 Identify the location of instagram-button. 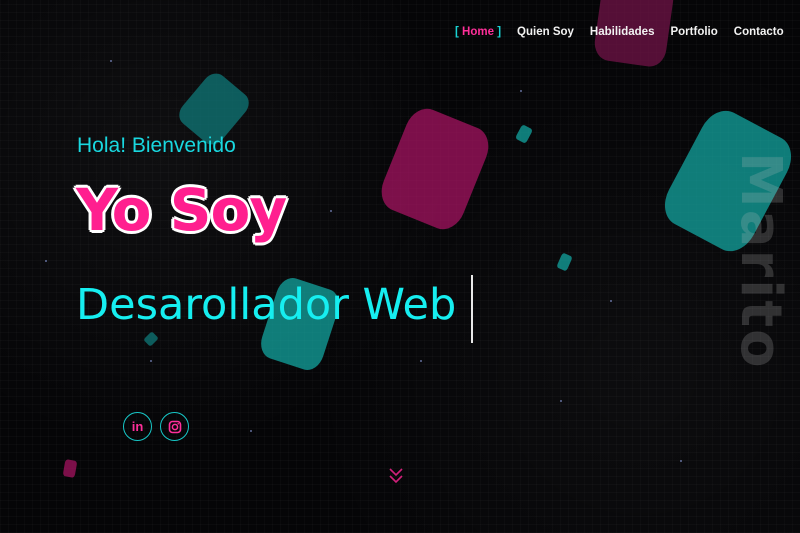
(174, 426).